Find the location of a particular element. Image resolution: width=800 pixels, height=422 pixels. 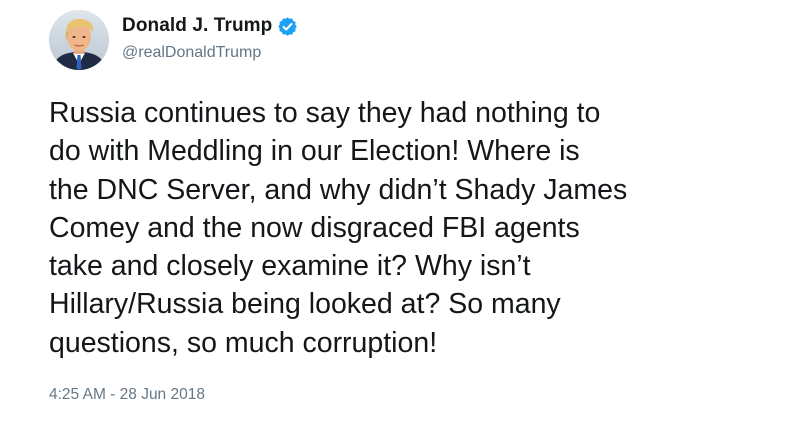

avatar-photo is located at coordinates (79, 40).